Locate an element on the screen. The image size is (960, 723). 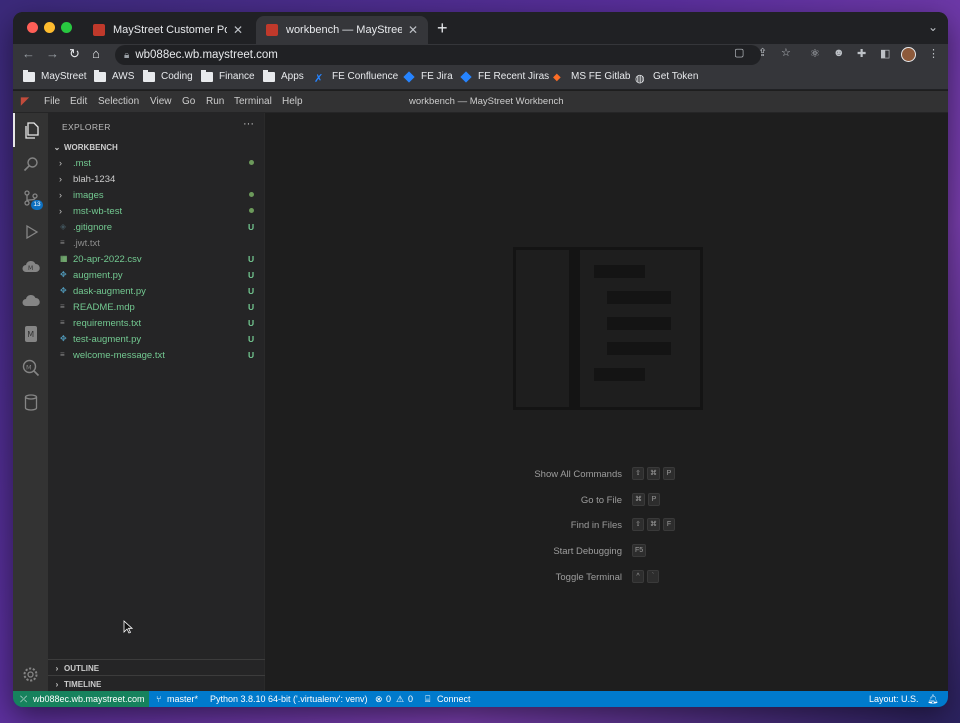
tree-item-mst: › .mst is located at coordinates (156, 163).